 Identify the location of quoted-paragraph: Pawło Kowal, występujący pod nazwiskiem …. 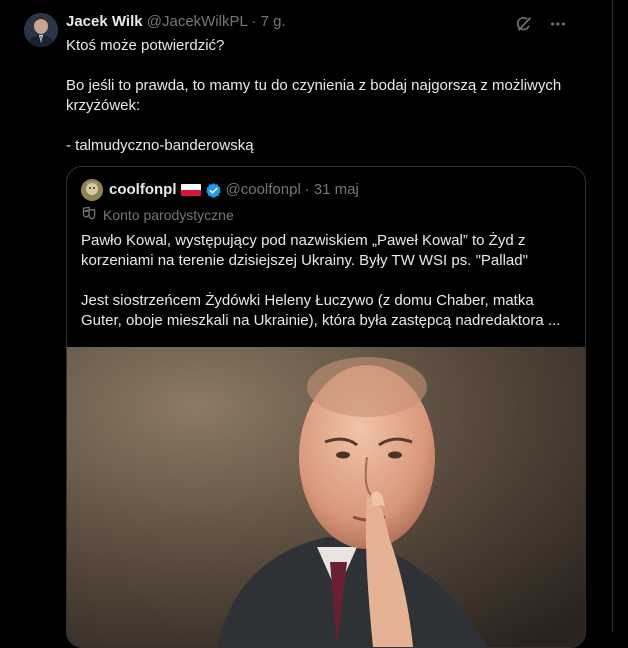
(304, 250).